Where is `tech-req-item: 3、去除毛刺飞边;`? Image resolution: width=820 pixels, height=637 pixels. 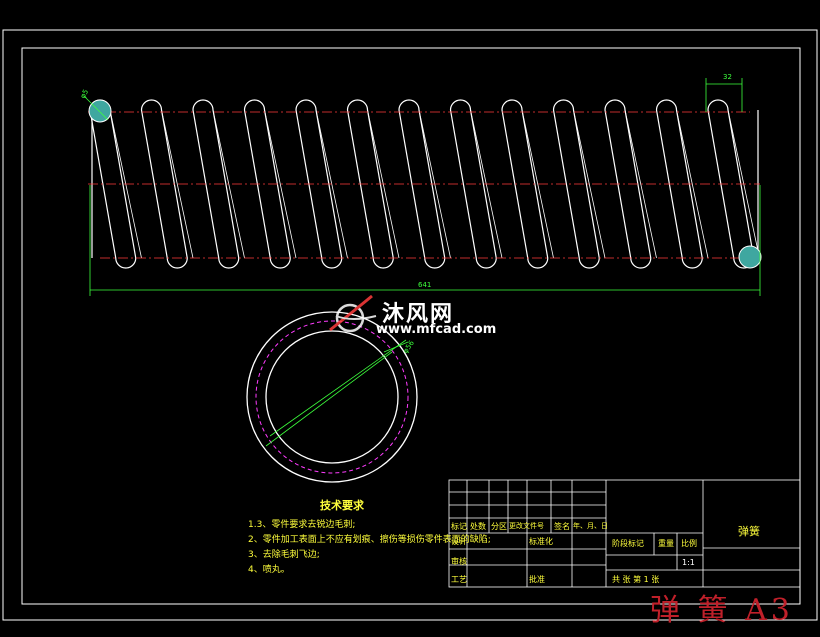 tech-req-item: 3、去除毛刺飞边; is located at coordinates (284, 555).